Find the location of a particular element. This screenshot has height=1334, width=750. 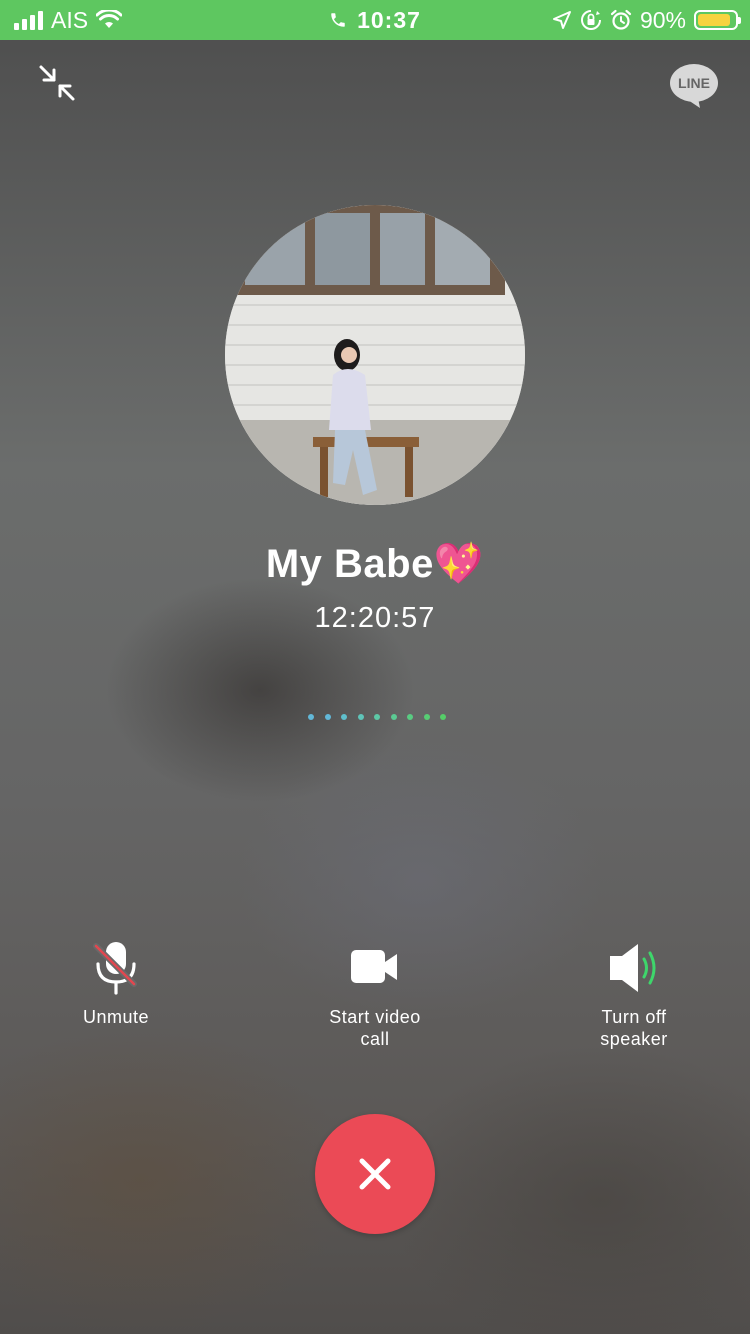

line-logo-text: LINE is located at coordinates (694, 83).